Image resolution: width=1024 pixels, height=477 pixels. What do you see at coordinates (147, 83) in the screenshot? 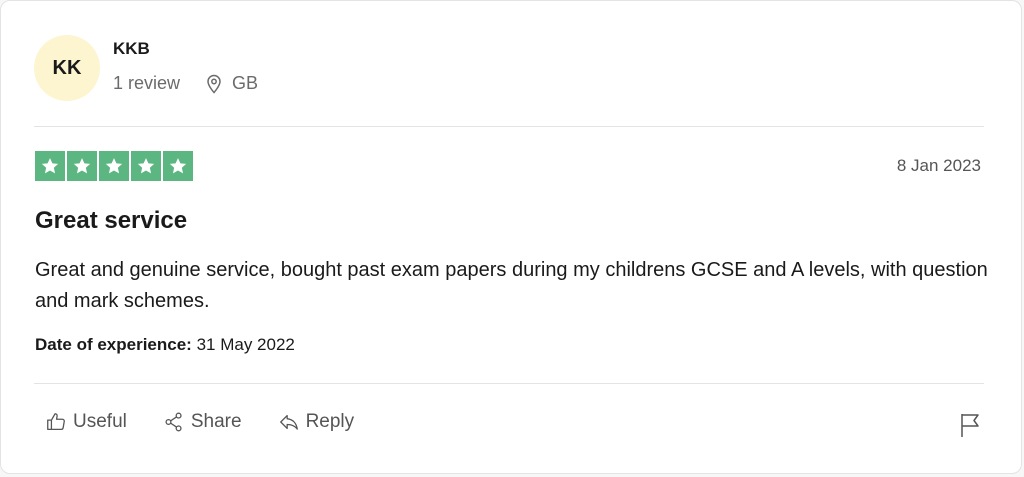
I see `review-count: 1 review` at bounding box center [147, 83].